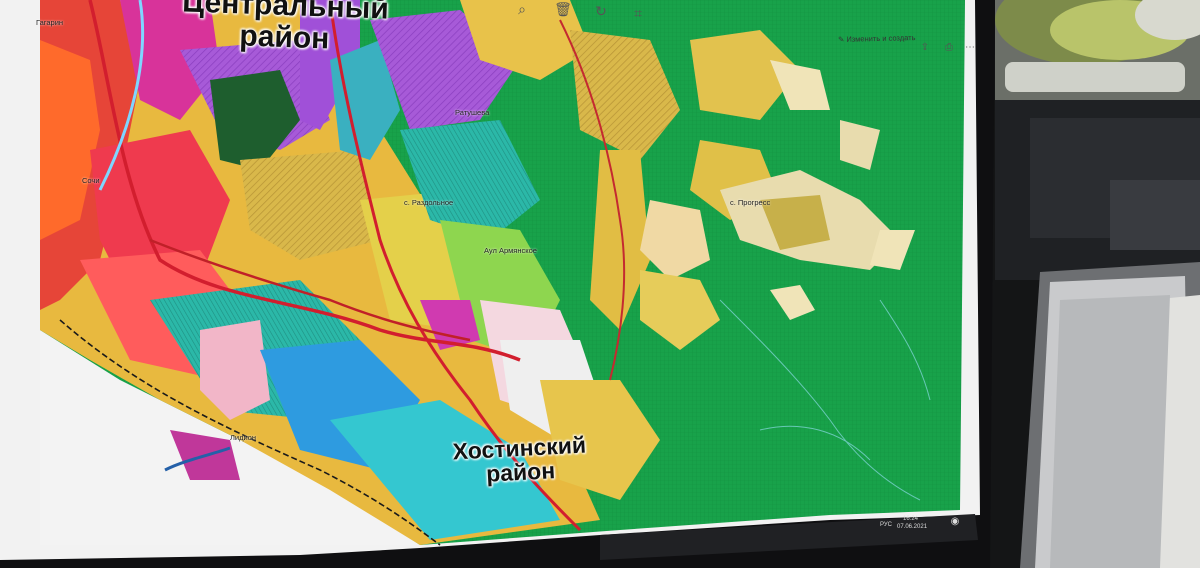  I want to click on place-armianskoe: Аул Армянское, so click(510, 250).